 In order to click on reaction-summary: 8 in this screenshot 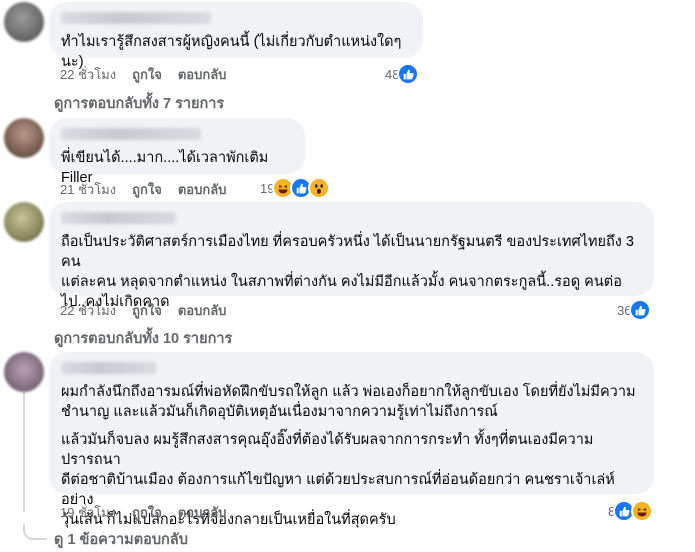, I will do `click(631, 511)`.